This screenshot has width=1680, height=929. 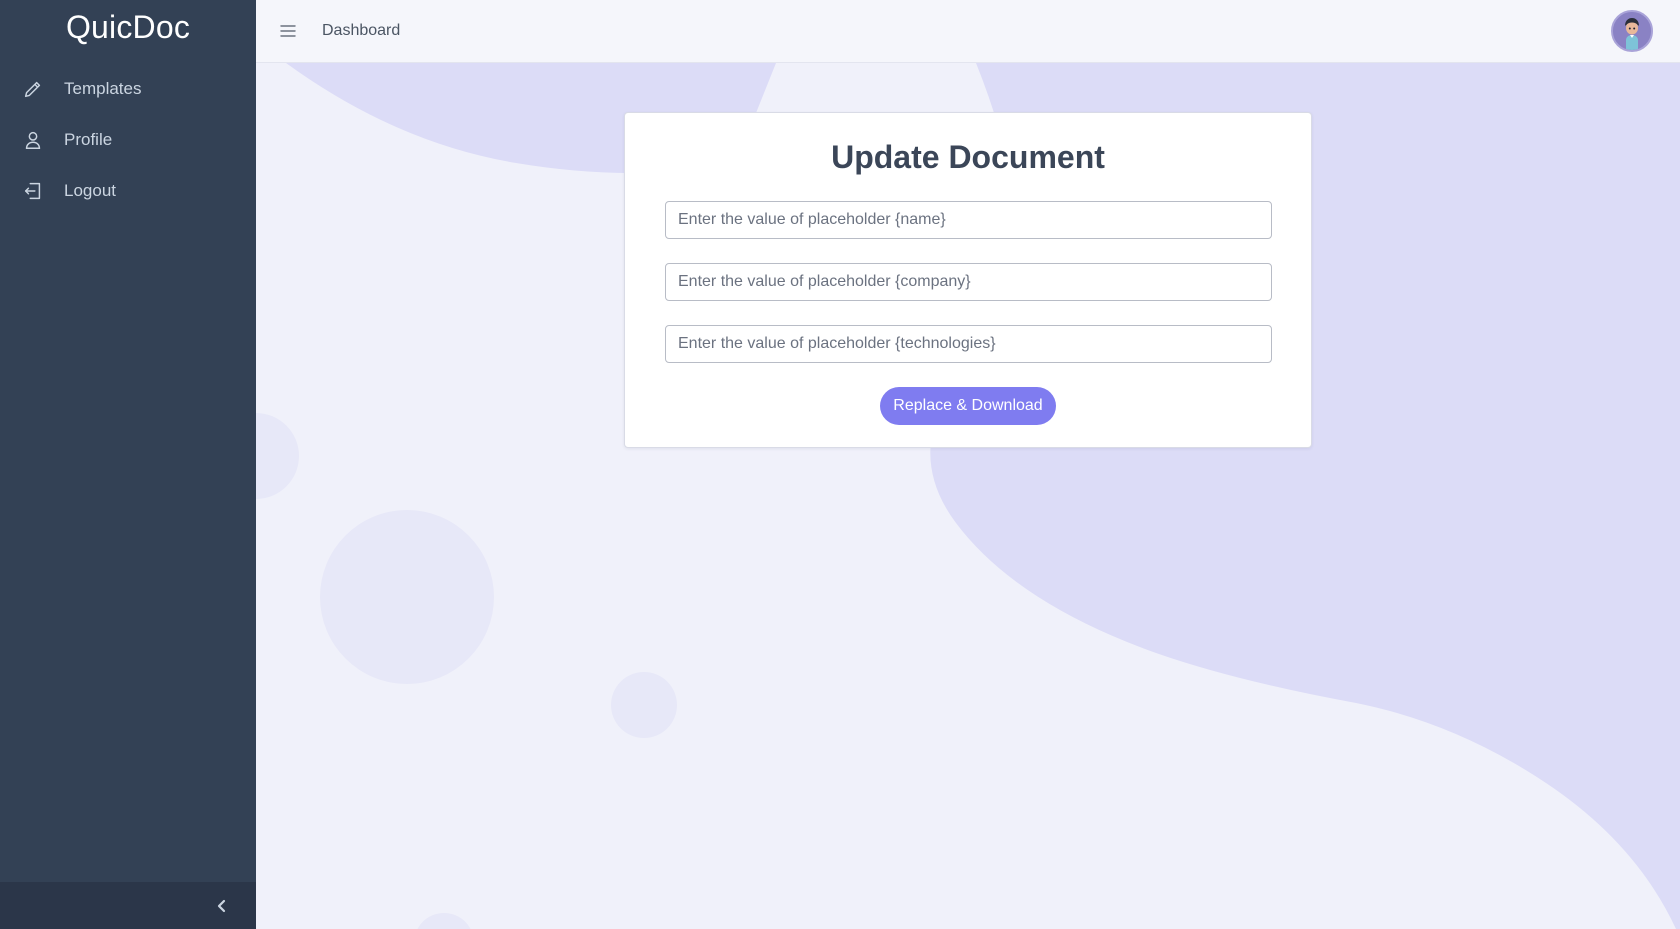 What do you see at coordinates (33, 89) in the screenshot?
I see `pencil-icon` at bounding box center [33, 89].